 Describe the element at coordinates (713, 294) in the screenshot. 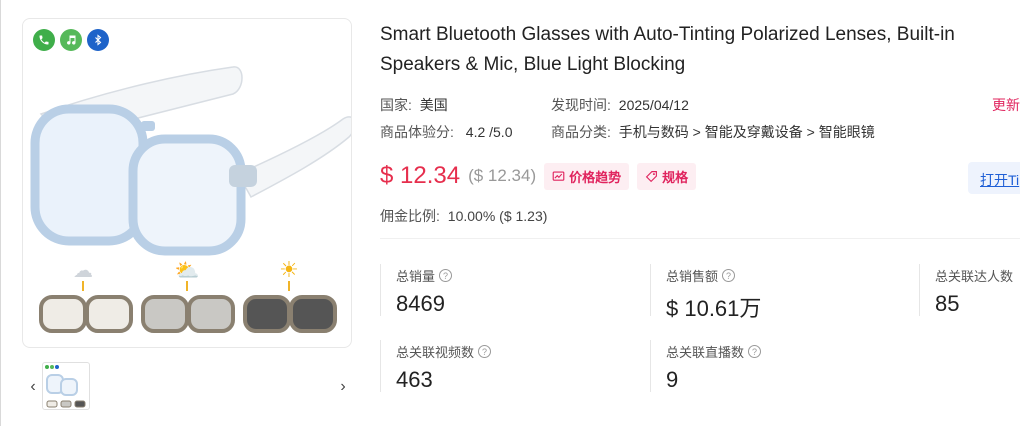

I see `stat-total-revenue: 总销售额? $ 10.61万` at that location.